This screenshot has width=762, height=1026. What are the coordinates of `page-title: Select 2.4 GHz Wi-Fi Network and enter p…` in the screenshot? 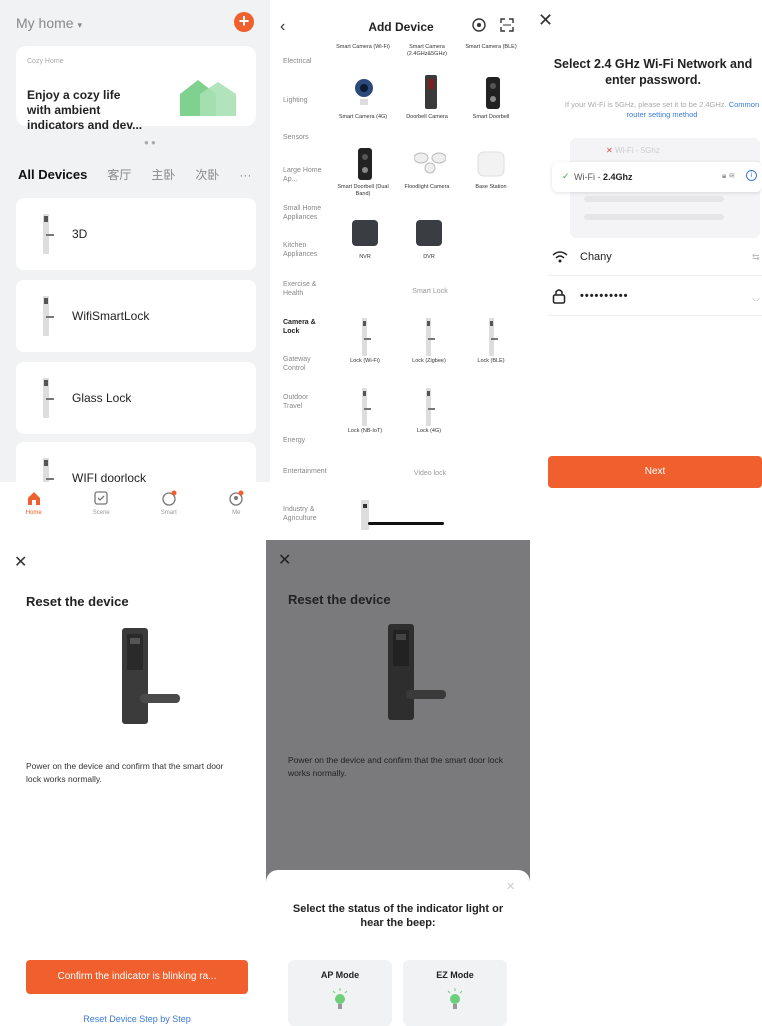 It's located at (653, 72).